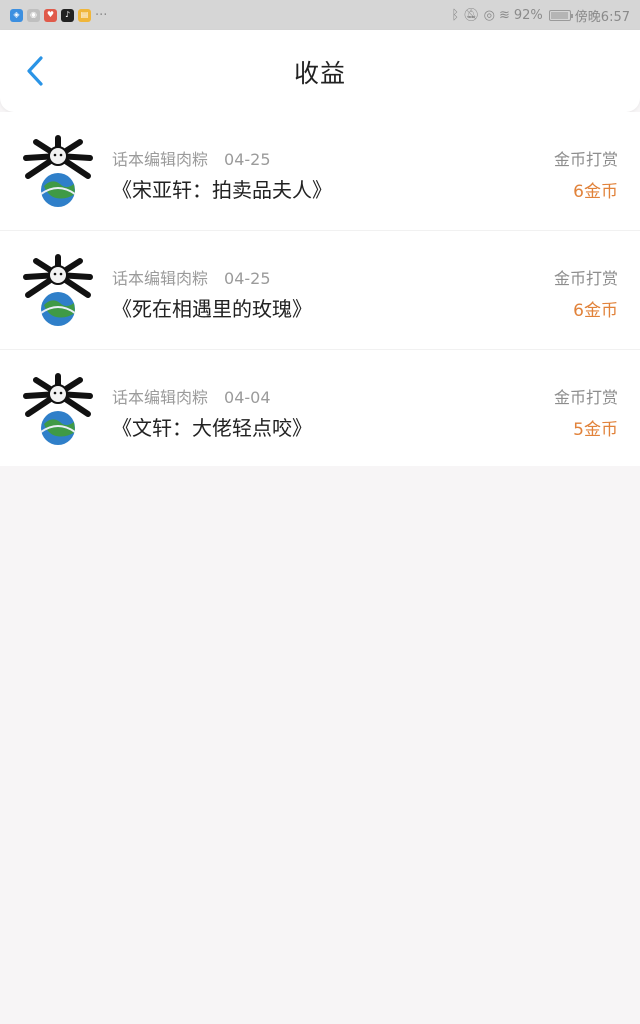  I want to click on status-bar-right: ᛒ 🔕︎ ◎ ≋ 92% 傍晚6:57, so click(540, 15).